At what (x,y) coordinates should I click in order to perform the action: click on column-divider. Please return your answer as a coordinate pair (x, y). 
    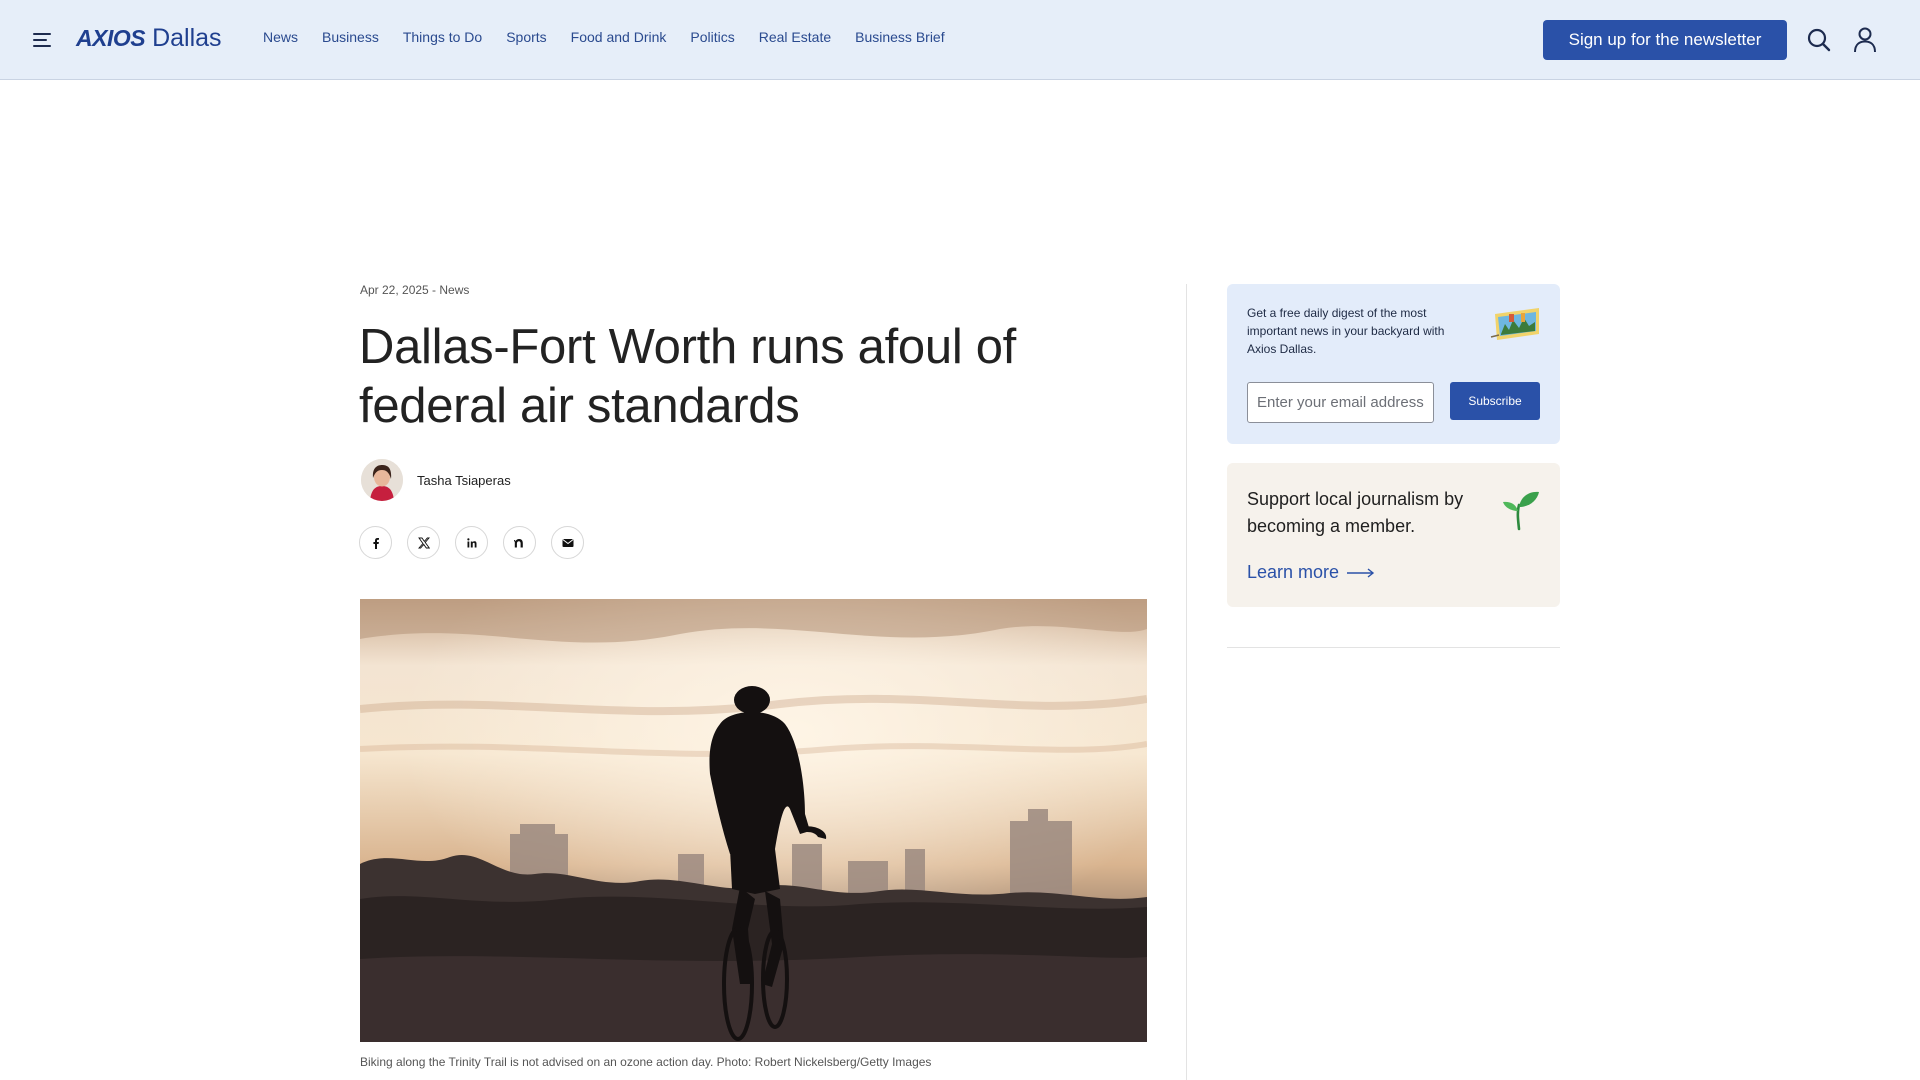
    Looking at the image, I should click on (1186, 682).